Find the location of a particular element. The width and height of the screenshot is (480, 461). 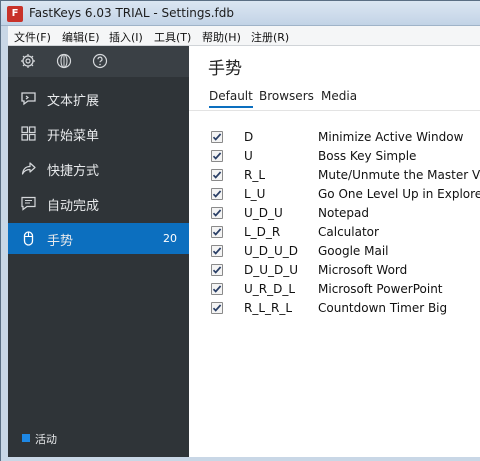

tab-bar: Default Browsers Media is located at coordinates (334, 99).